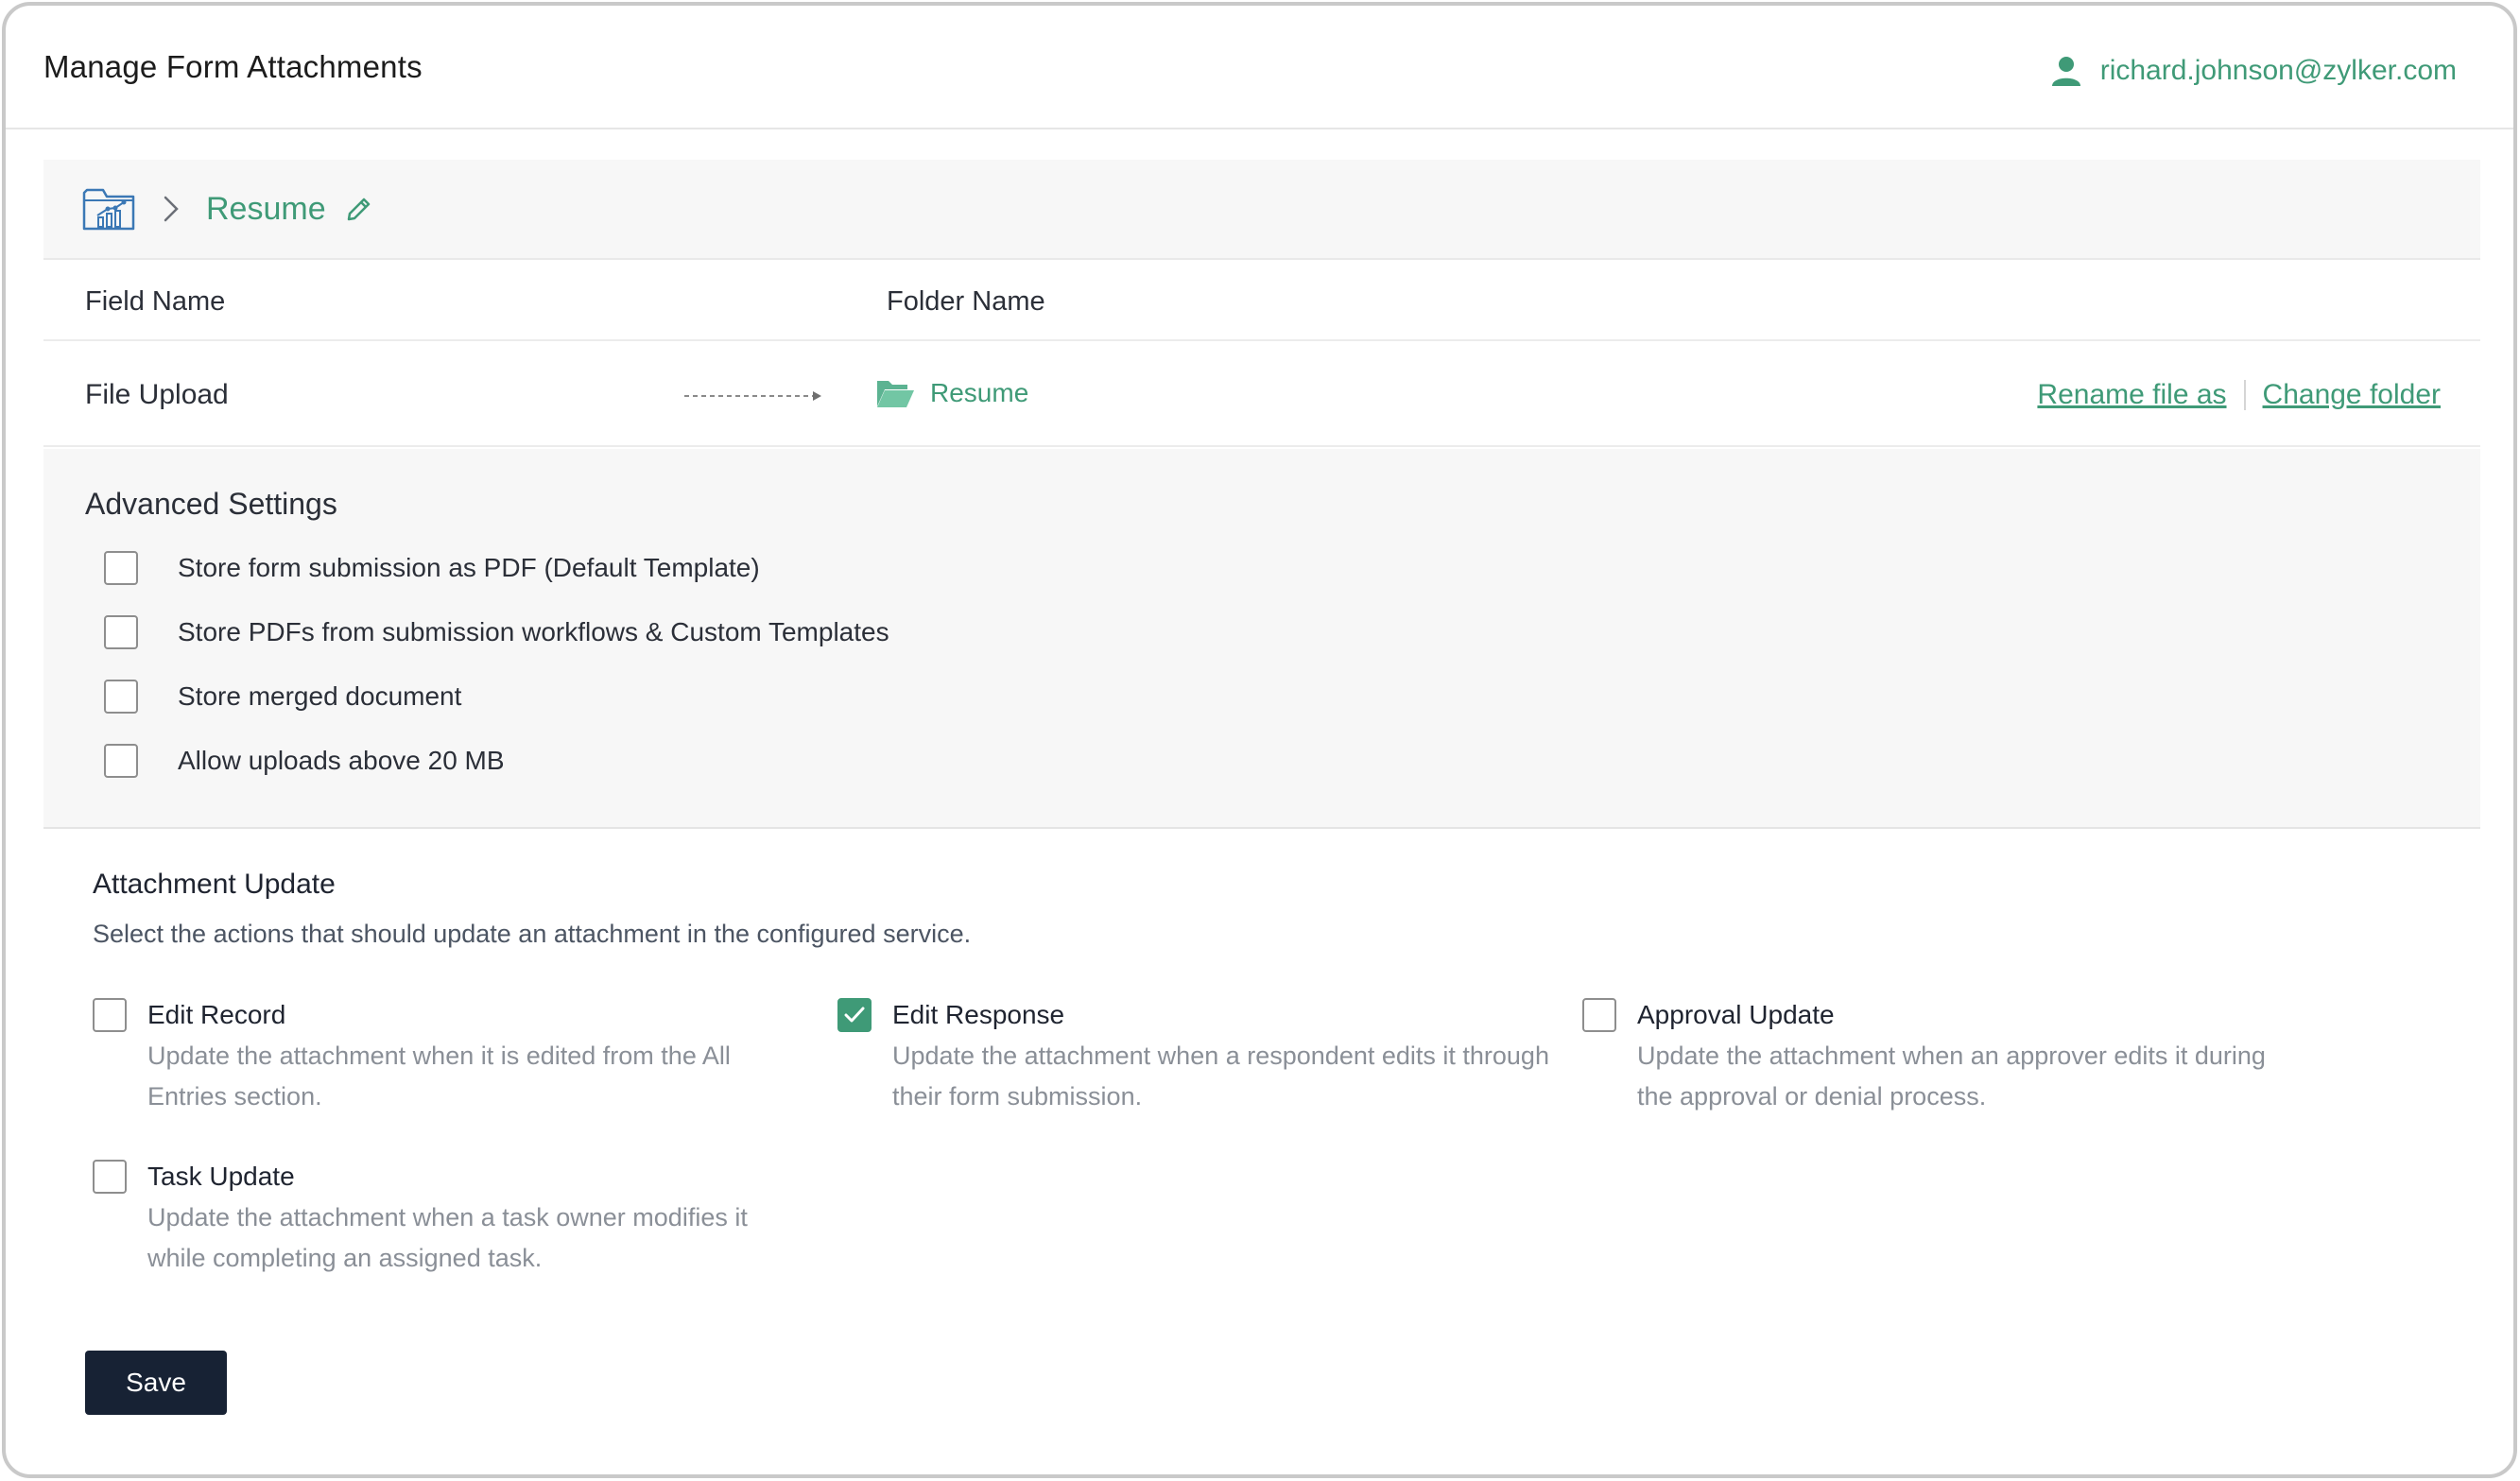 Image resolution: width=2520 pixels, height=1481 pixels. I want to click on row-actions: Rename file as Change folder, so click(2239, 395).